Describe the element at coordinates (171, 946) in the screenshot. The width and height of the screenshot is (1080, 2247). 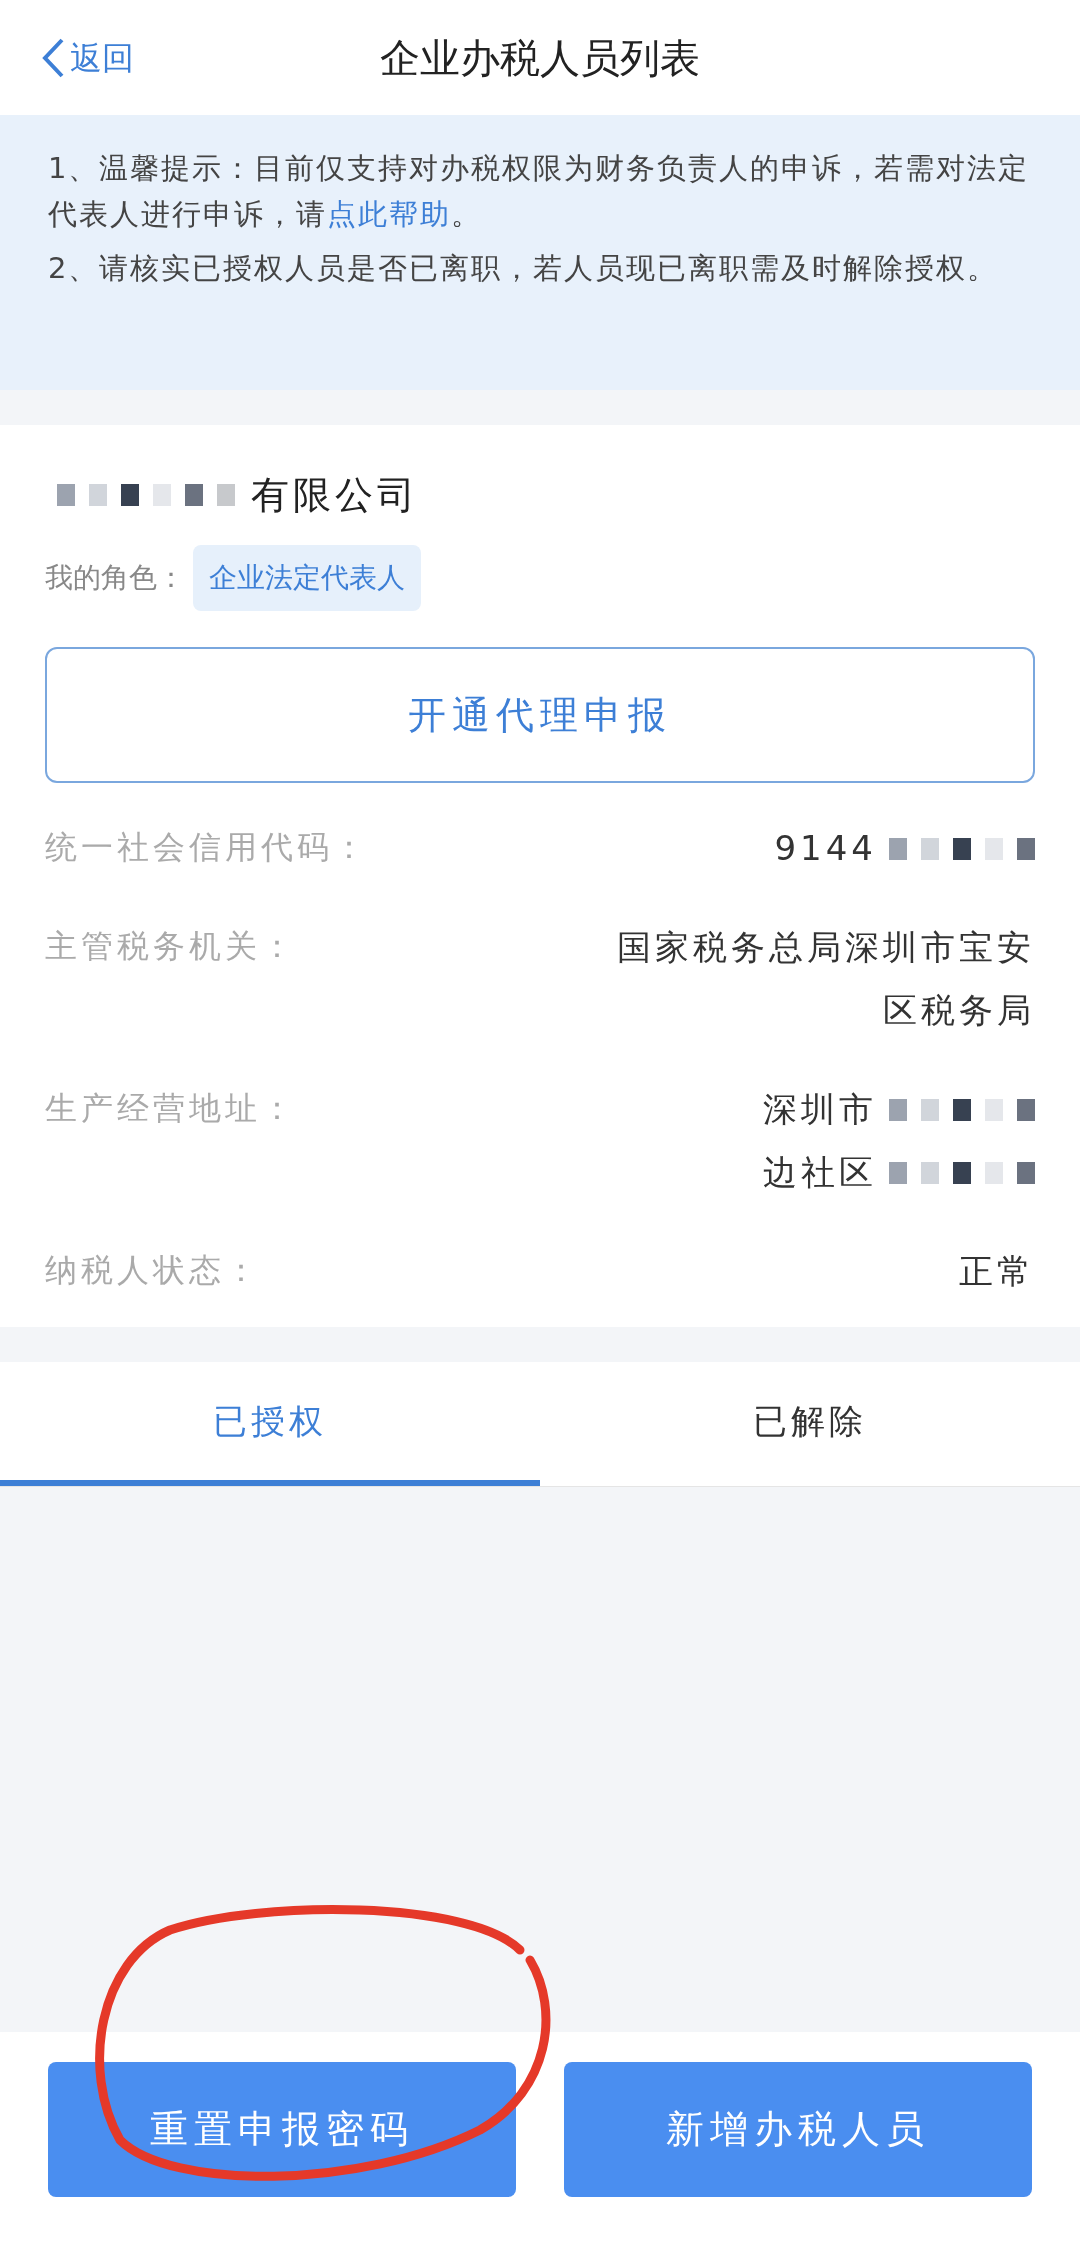
I see `field-label: 主管税务机关：` at that location.